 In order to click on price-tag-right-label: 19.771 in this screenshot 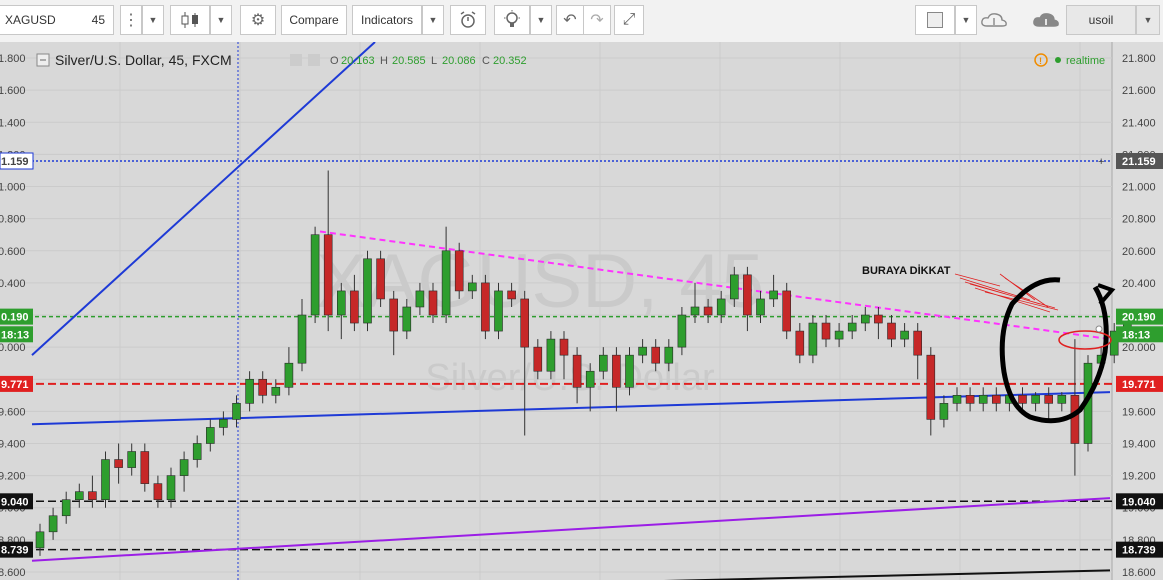, I will do `click(1139, 385)`.